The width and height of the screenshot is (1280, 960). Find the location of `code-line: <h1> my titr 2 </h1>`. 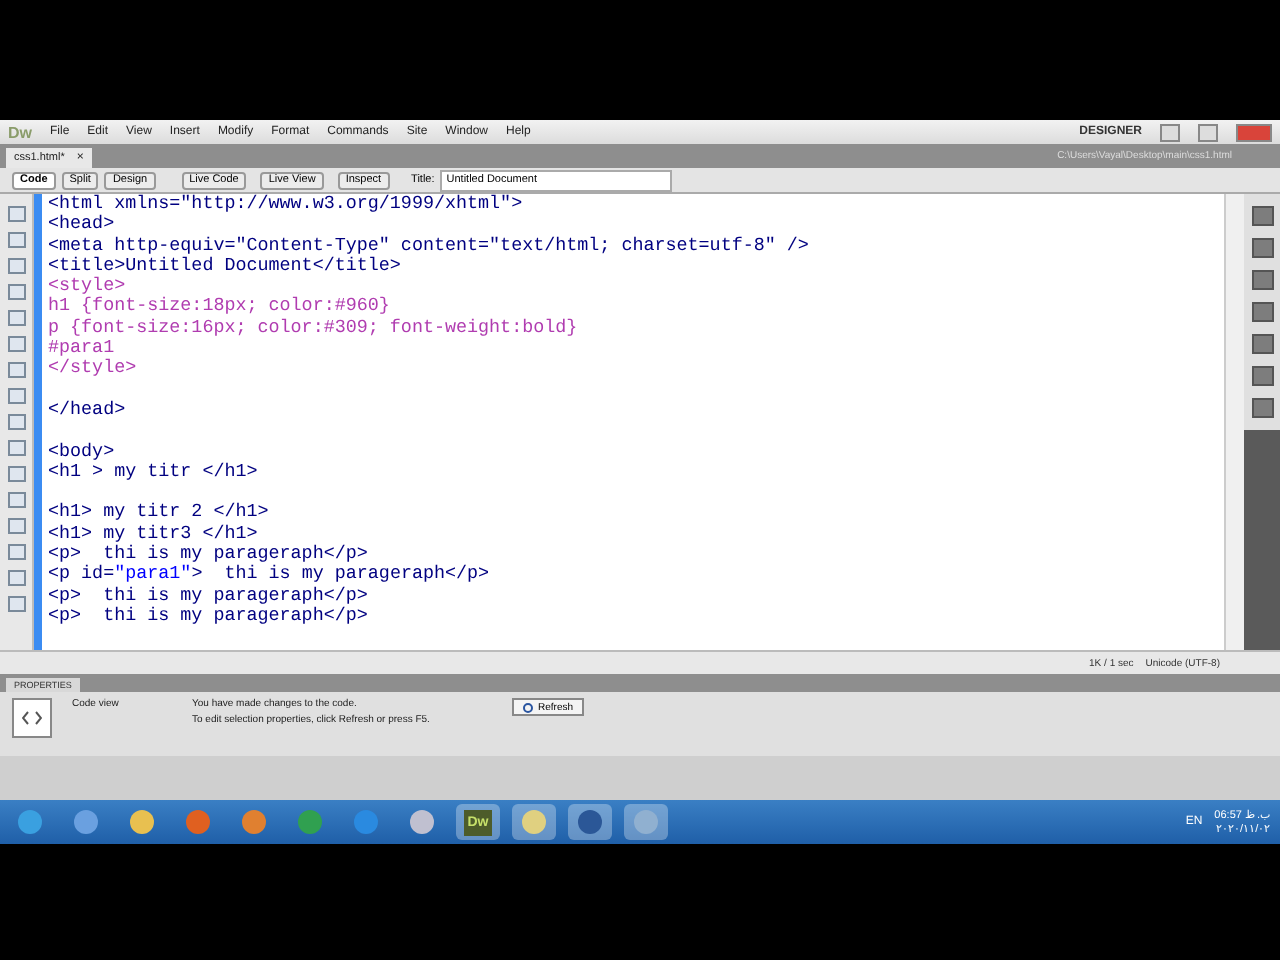

code-line: <h1> my titr 2 </h1> is located at coordinates (158, 511).